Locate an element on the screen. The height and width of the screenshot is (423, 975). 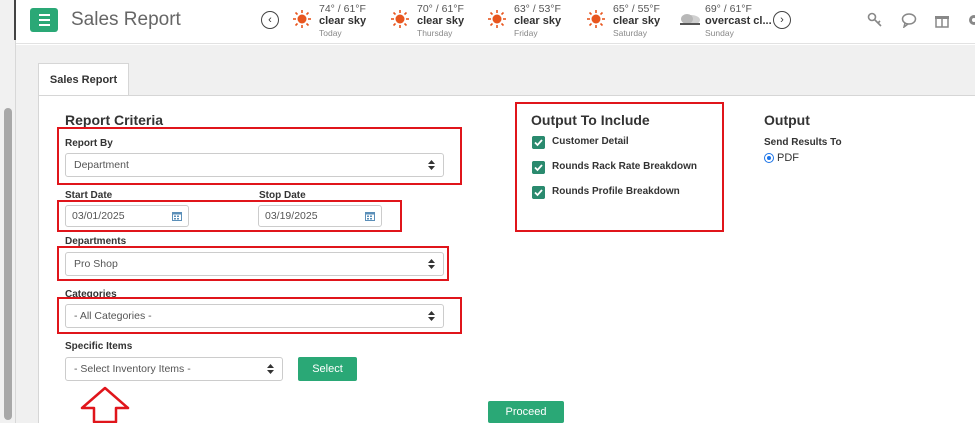
weather-temp: 70° / 61°F is located at coordinates (440, 9).